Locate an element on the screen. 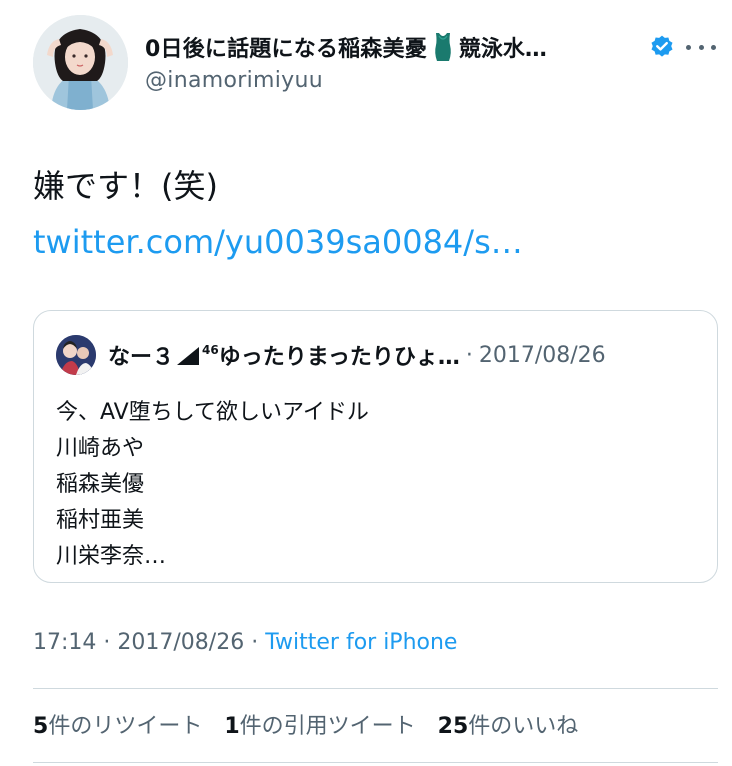 This screenshot has height=766, width=732. tweet-stats: 5件のリツイート 1件の引用ツイート 25件のいいね is located at coordinates (316, 724).